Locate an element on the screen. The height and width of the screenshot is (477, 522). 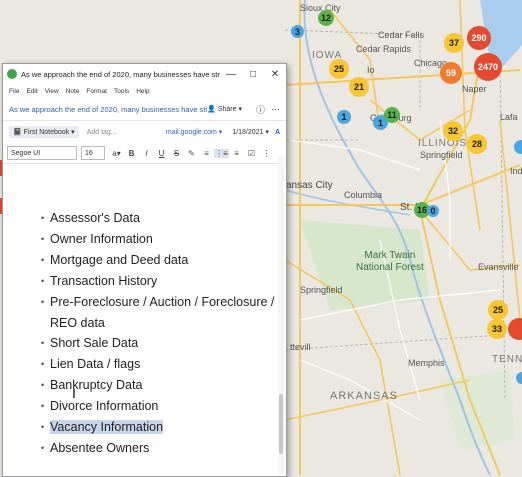
map-cluster-marker: 21 is located at coordinates (359, 87).